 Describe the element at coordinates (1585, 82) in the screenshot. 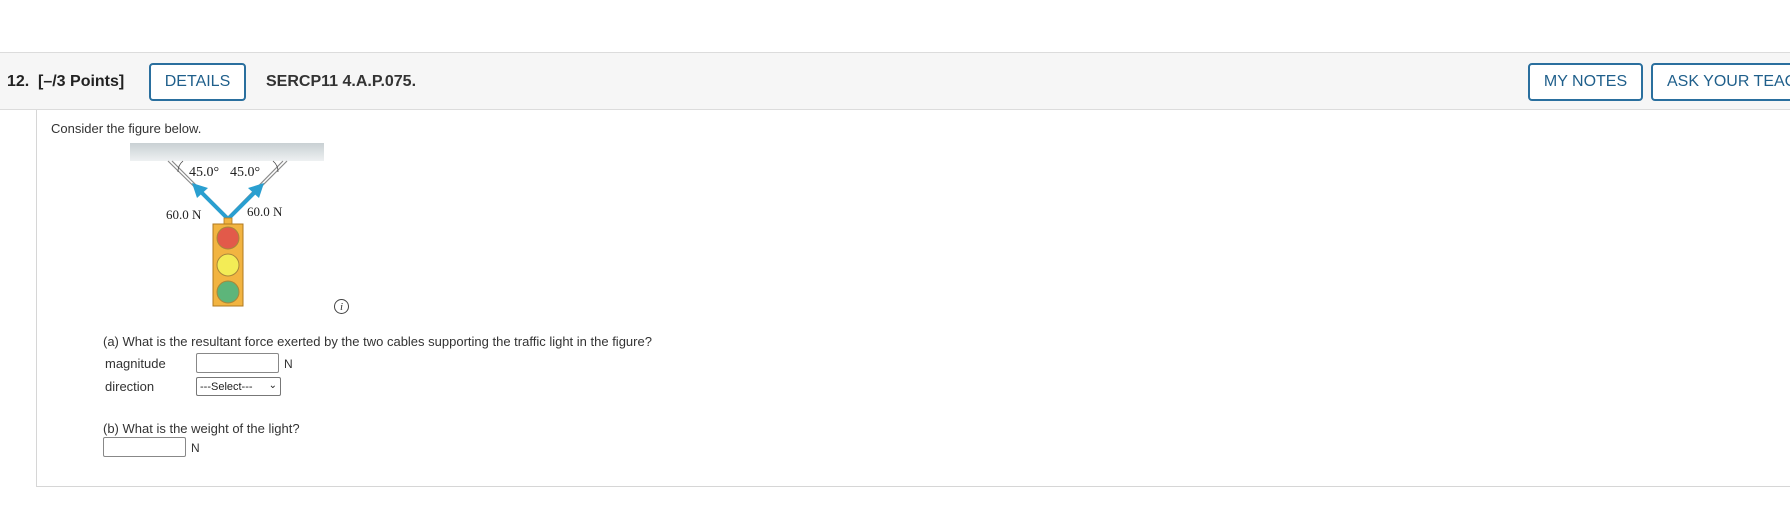

I see `my-notes-button: MY NOTES` at that location.